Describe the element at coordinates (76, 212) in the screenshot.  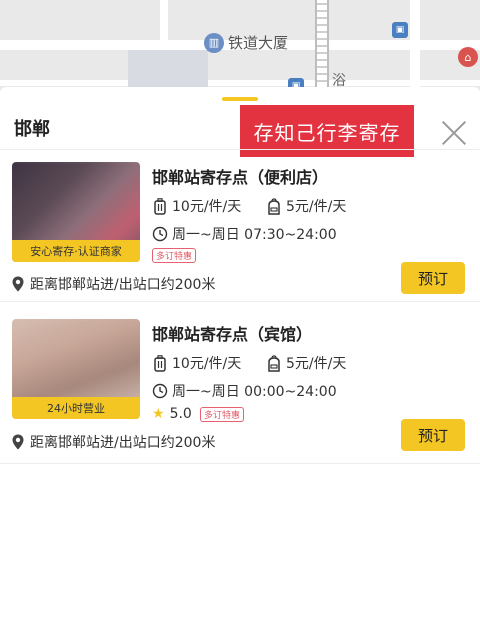
I see `store-thumbnail: 安心寄存·认证商家` at that location.